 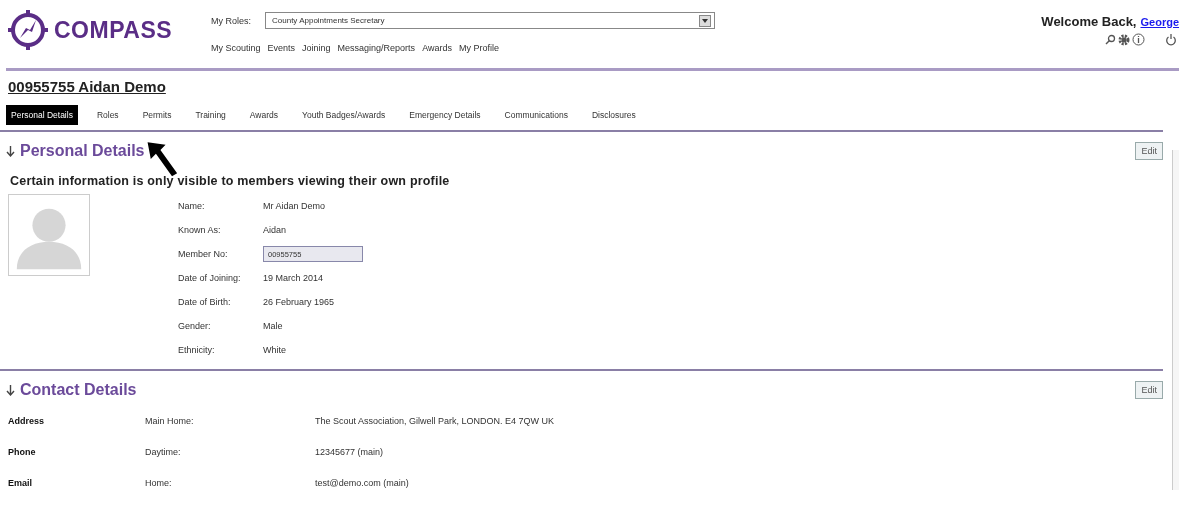 I want to click on tab: Emergency Details, so click(x=445, y=115).